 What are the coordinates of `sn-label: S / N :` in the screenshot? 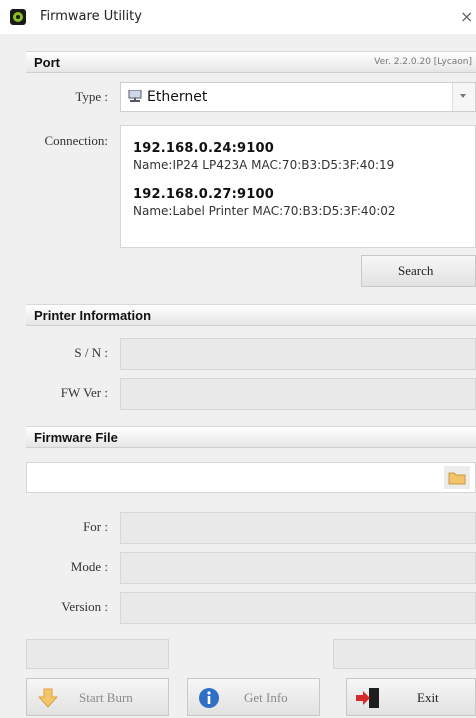 It's located at (91, 352).